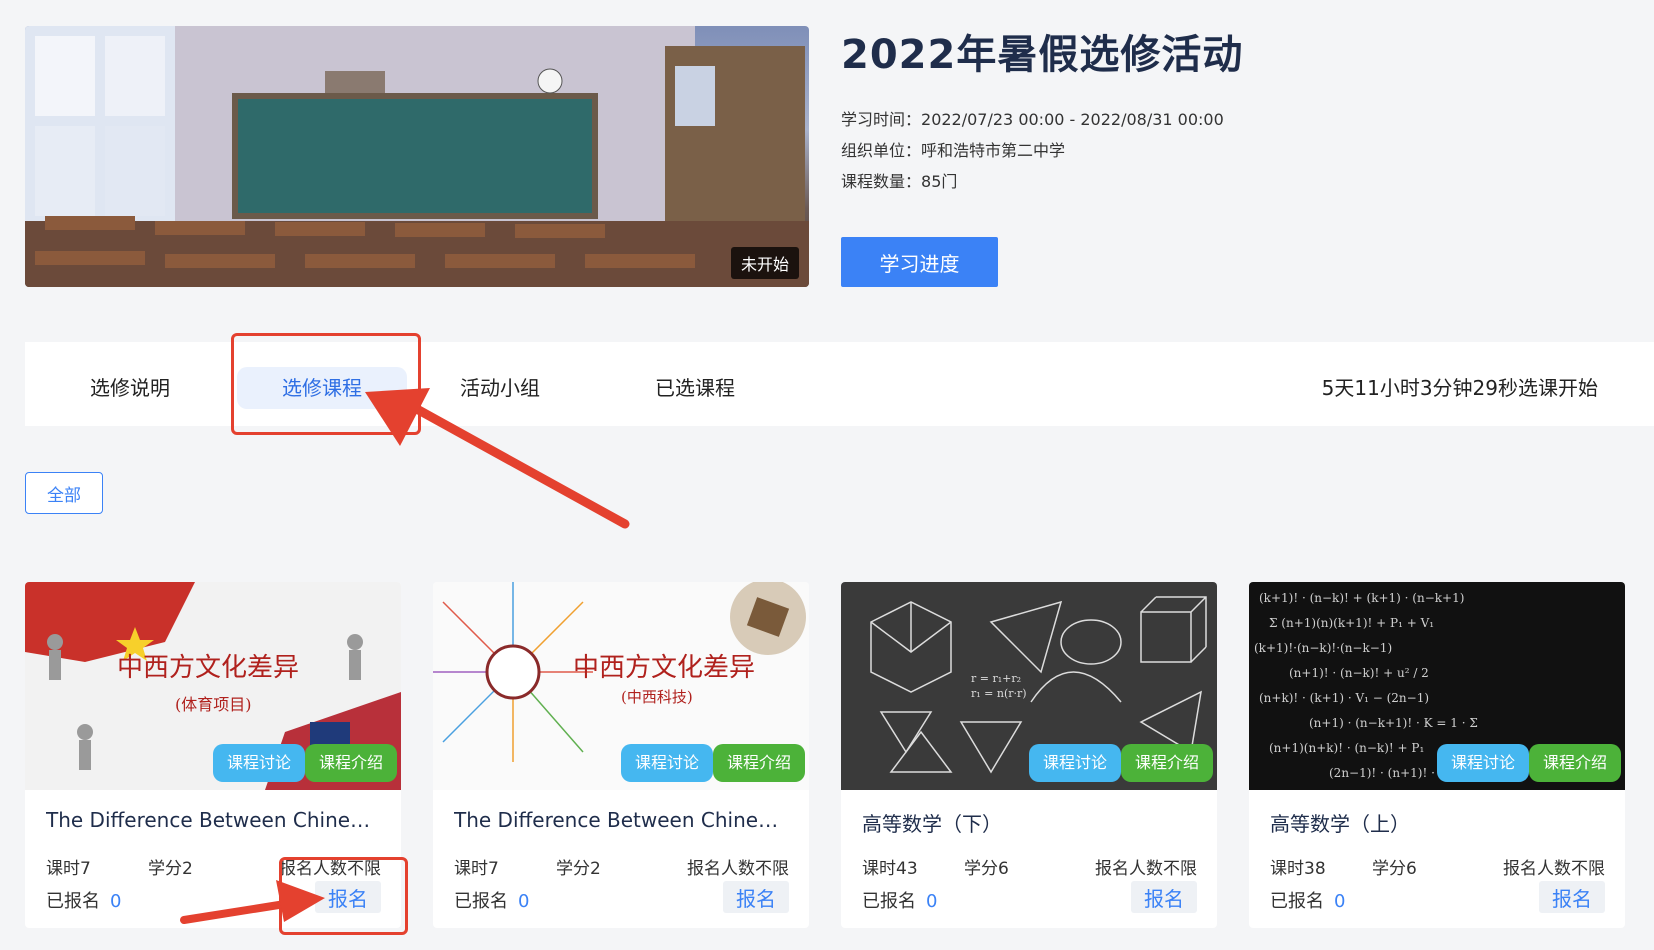  What do you see at coordinates (939, 181) in the screenshot?
I see `course-count-value: 85门` at bounding box center [939, 181].